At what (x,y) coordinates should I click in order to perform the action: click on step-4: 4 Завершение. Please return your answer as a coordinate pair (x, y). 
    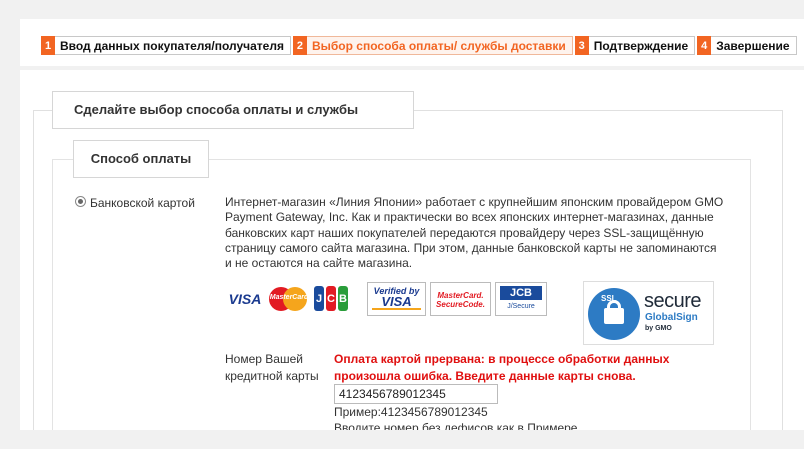
    Looking at the image, I should click on (747, 45).